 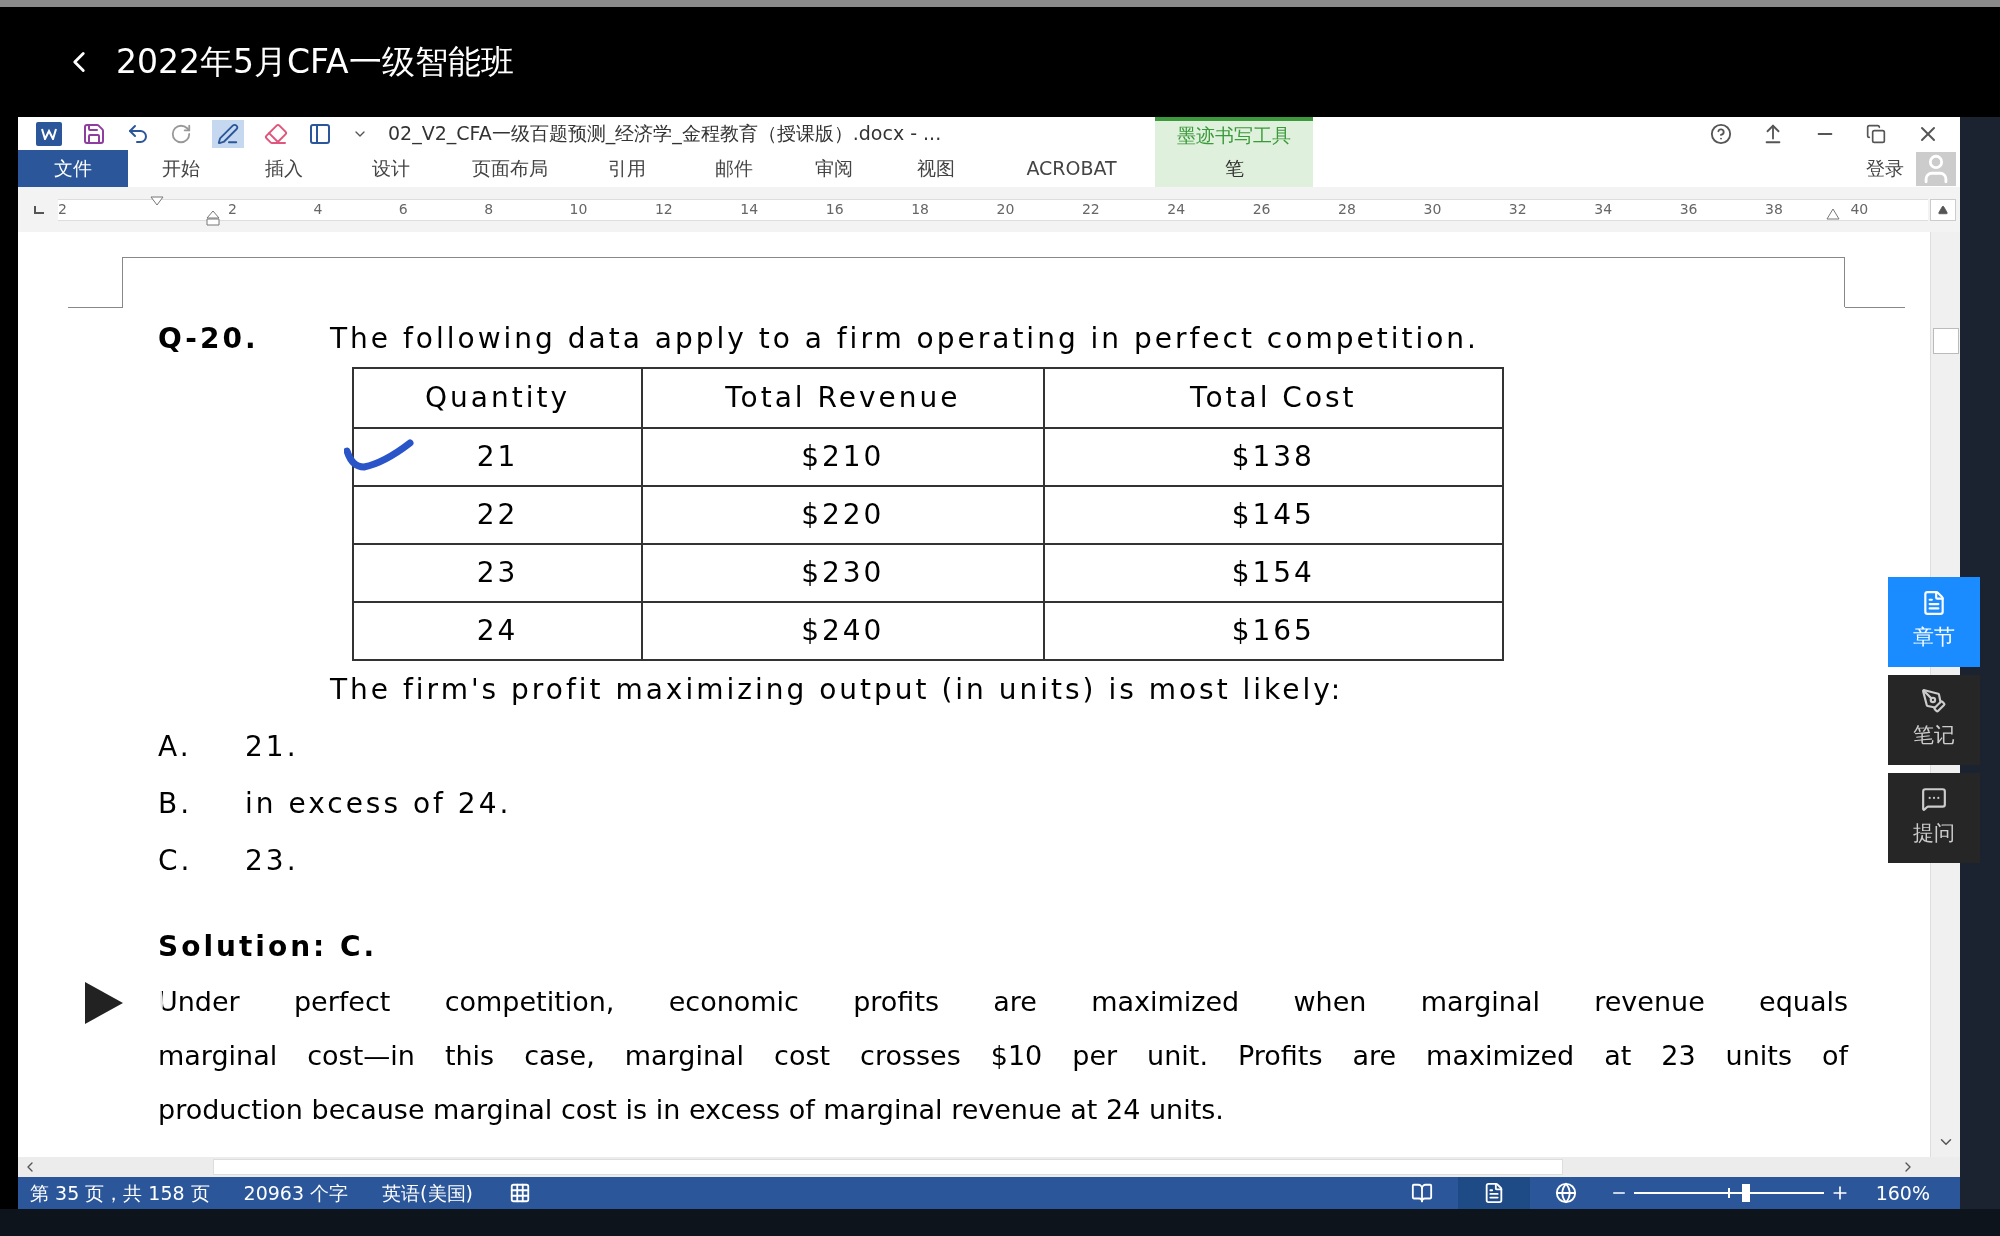 What do you see at coordinates (1728, 1193) in the screenshot?
I see `zoom-slider` at bounding box center [1728, 1193].